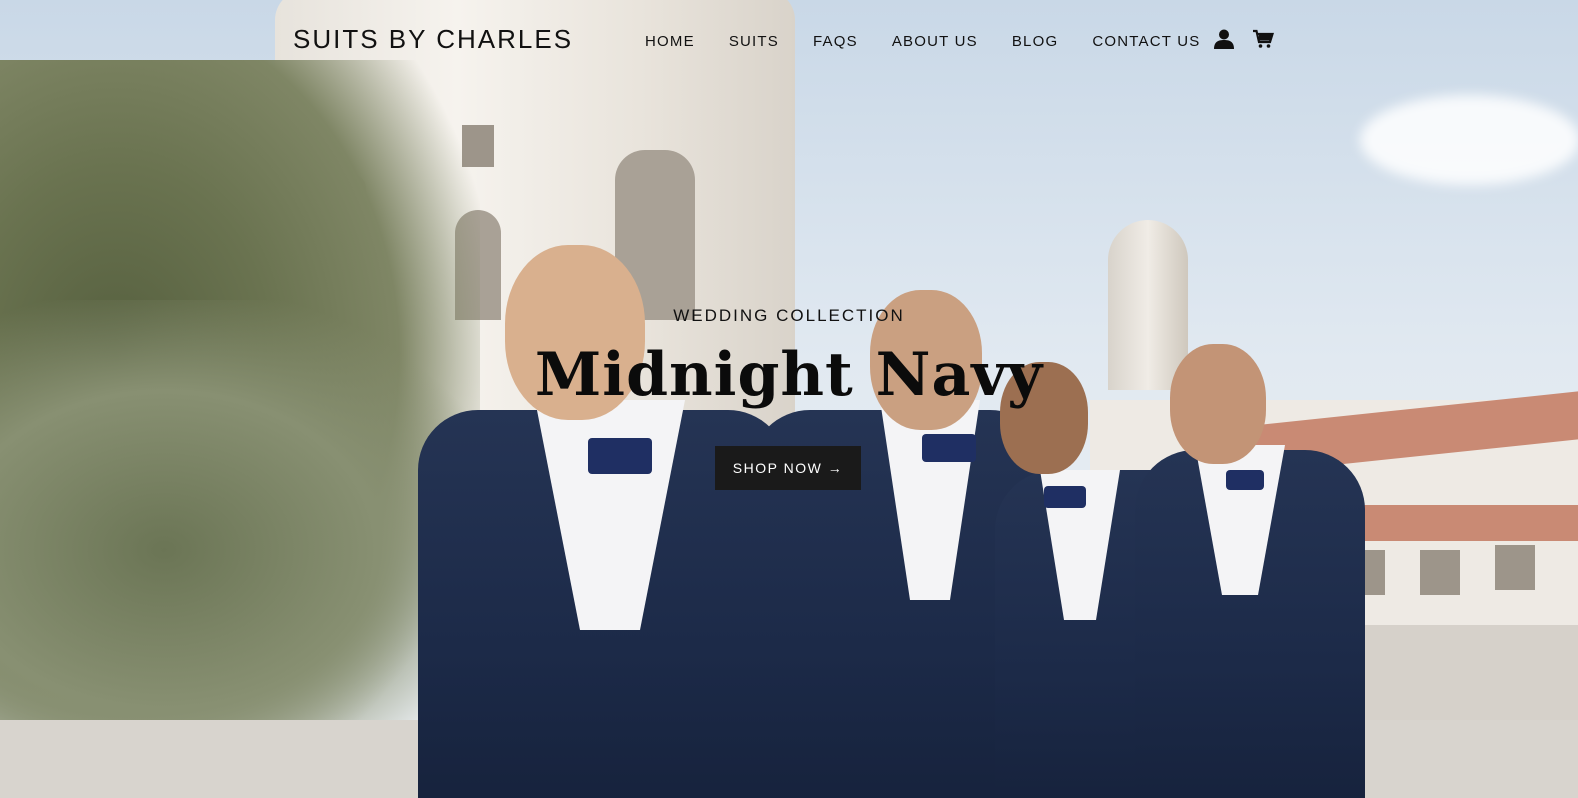 The height and width of the screenshot is (798, 1578). What do you see at coordinates (788, 468) in the screenshot?
I see `shop-now-button: SHOP NOW →` at bounding box center [788, 468].